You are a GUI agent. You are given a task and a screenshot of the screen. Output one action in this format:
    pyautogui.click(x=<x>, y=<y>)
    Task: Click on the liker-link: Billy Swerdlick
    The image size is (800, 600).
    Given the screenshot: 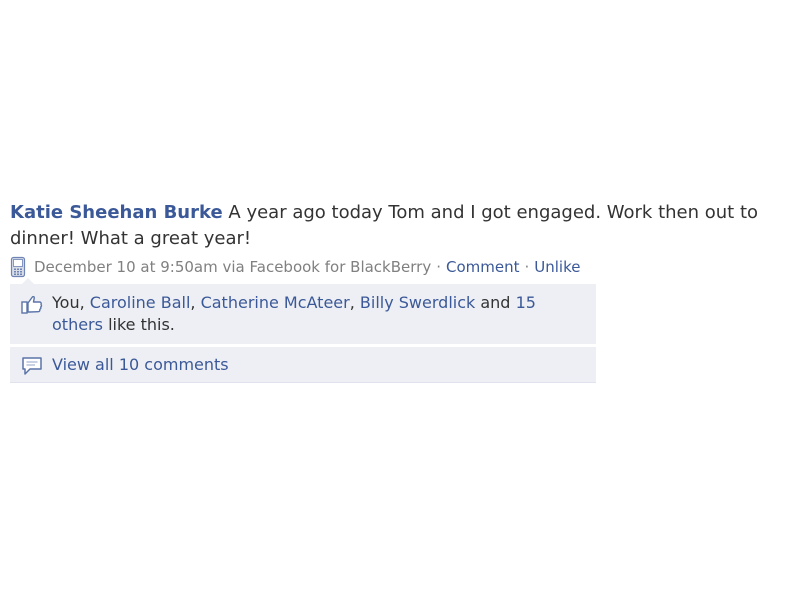 What is the action you would take?
    pyautogui.click(x=417, y=302)
    